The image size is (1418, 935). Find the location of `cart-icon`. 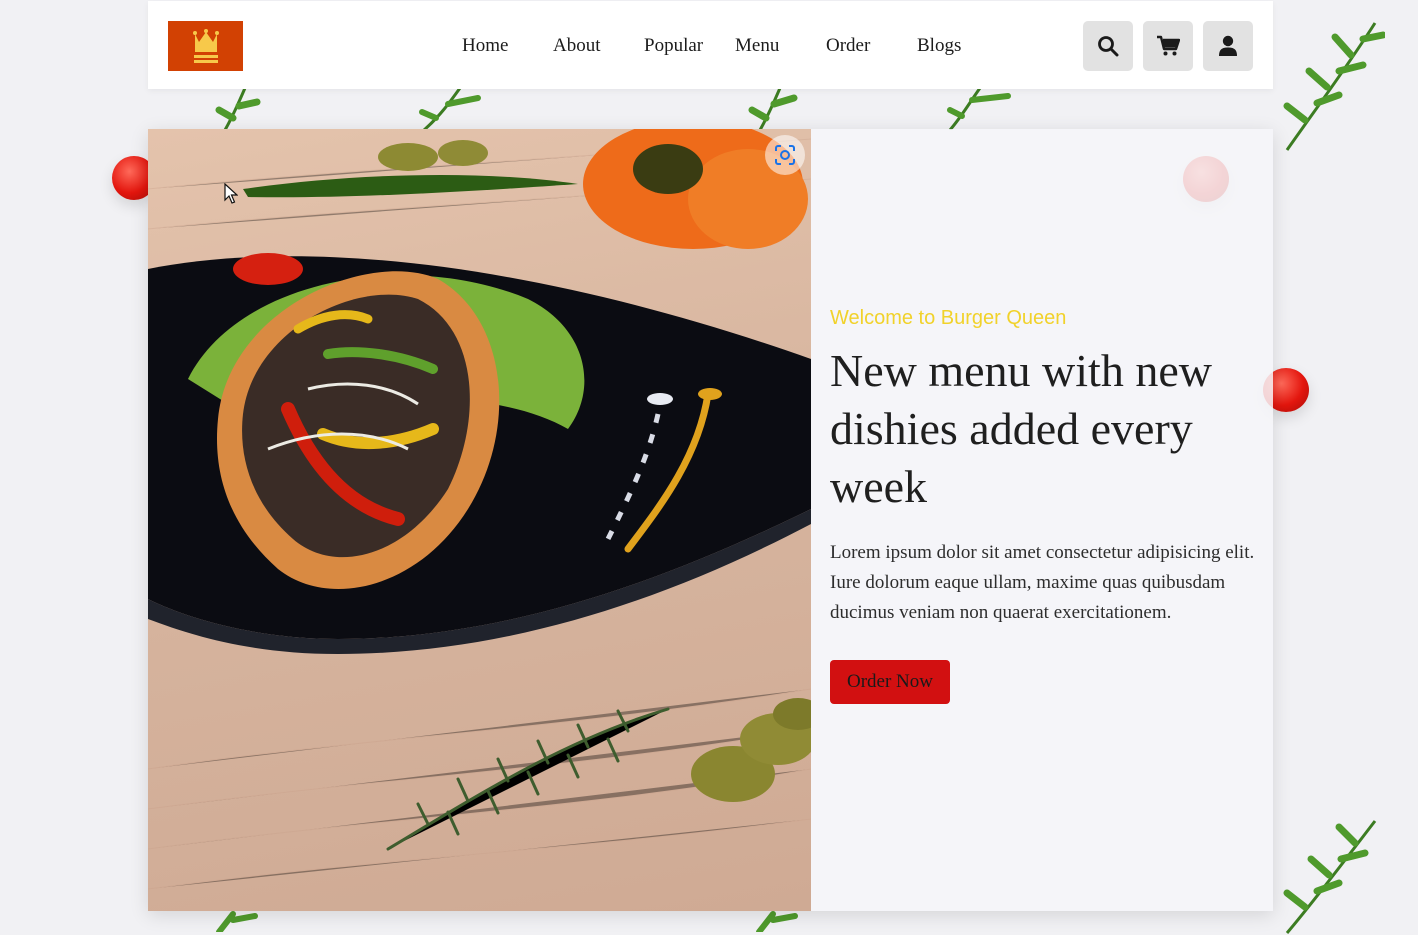

cart-icon is located at coordinates (1168, 45).